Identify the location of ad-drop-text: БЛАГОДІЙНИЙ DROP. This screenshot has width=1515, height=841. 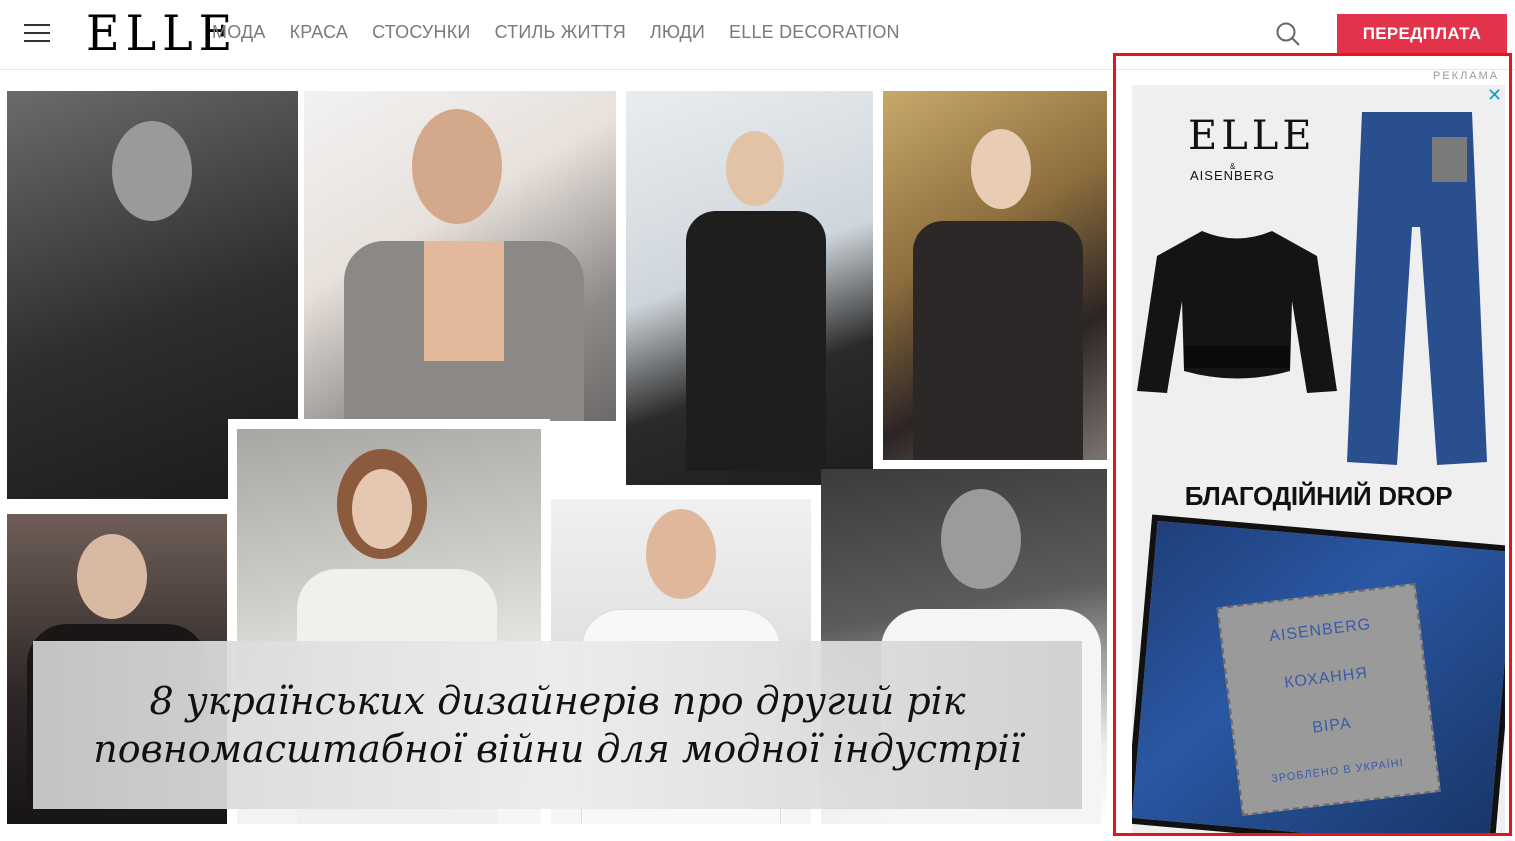
(1318, 496).